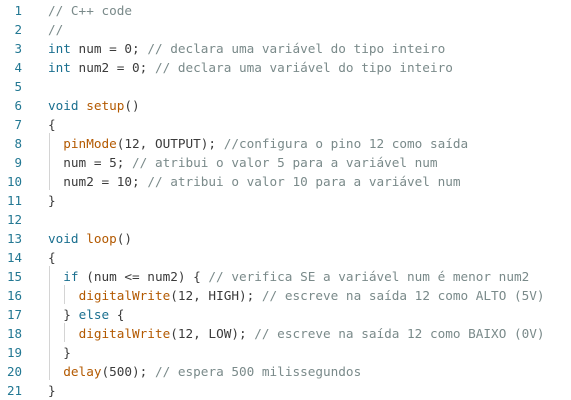  What do you see at coordinates (98, 181) in the screenshot?
I see `code-token: num2 = 10;` at bounding box center [98, 181].